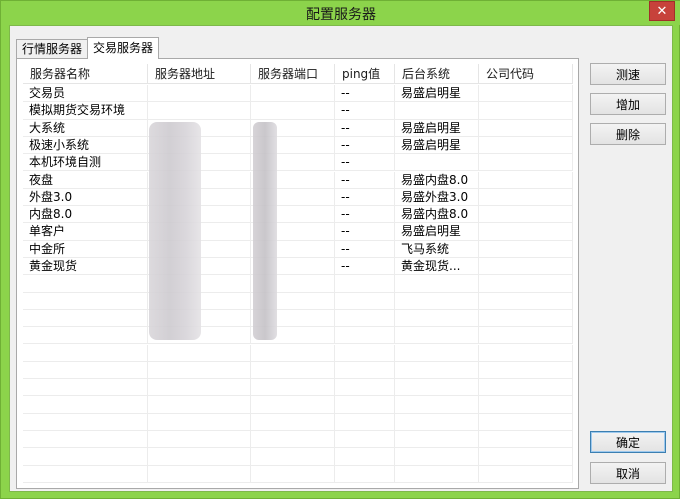  What do you see at coordinates (298, 180) in the screenshot?
I see `table-row: 夜盘 -- 易盛内盘8.0` at bounding box center [298, 180].